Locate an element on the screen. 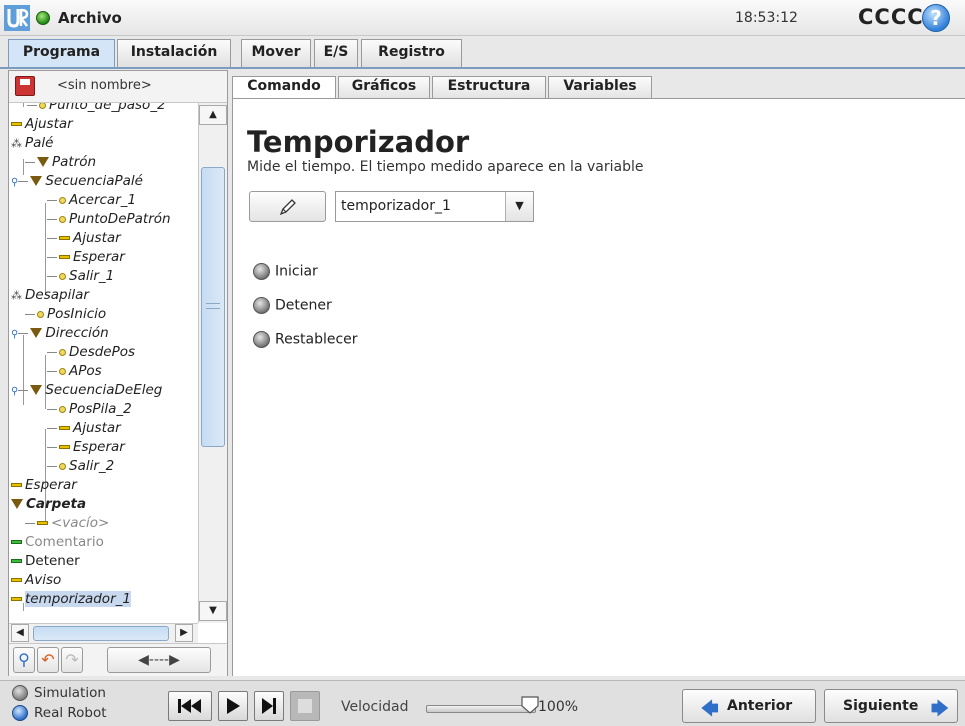 The width and height of the screenshot is (965, 726). tree-toolbar: ⚲ ↶ ↷ ◀----▶ is located at coordinates (118, 659).